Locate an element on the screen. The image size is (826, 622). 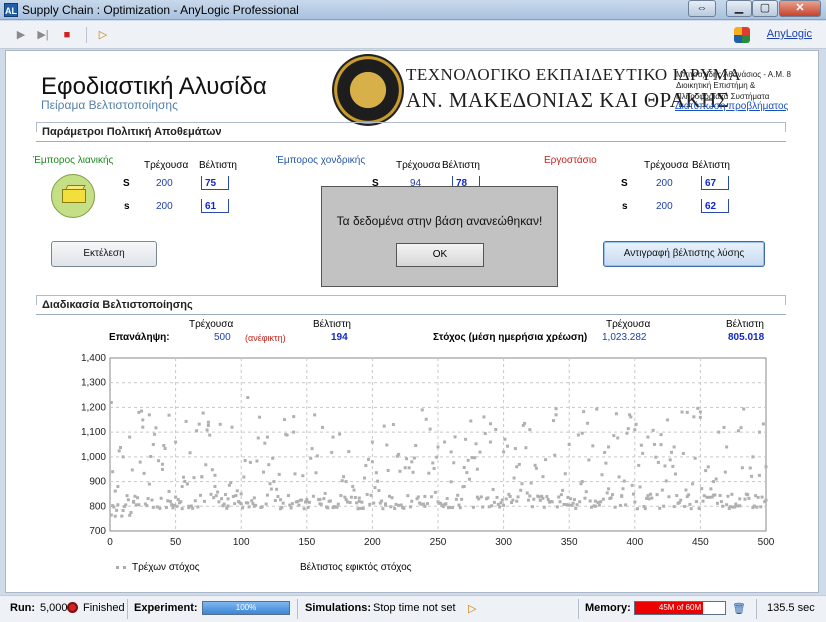
toolbar: ▶ ▶| ■ ▷ AnyLogic is located at coordinates (413, 35).